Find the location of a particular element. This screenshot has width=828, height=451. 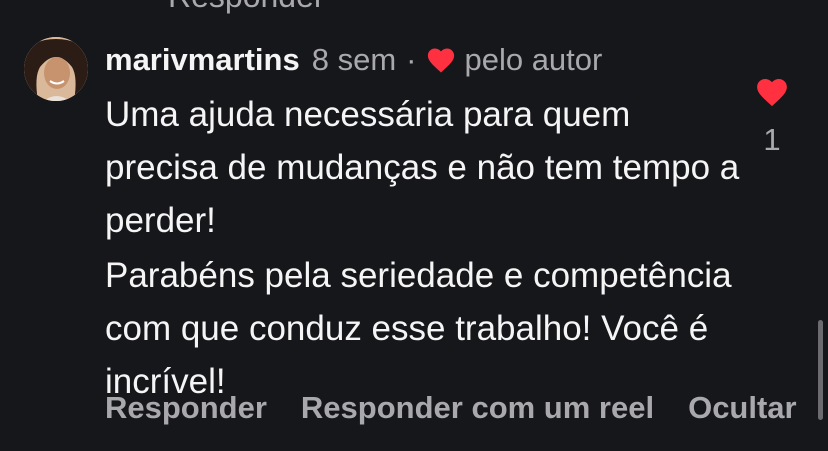

like-heart-icon is located at coordinates (772, 92).